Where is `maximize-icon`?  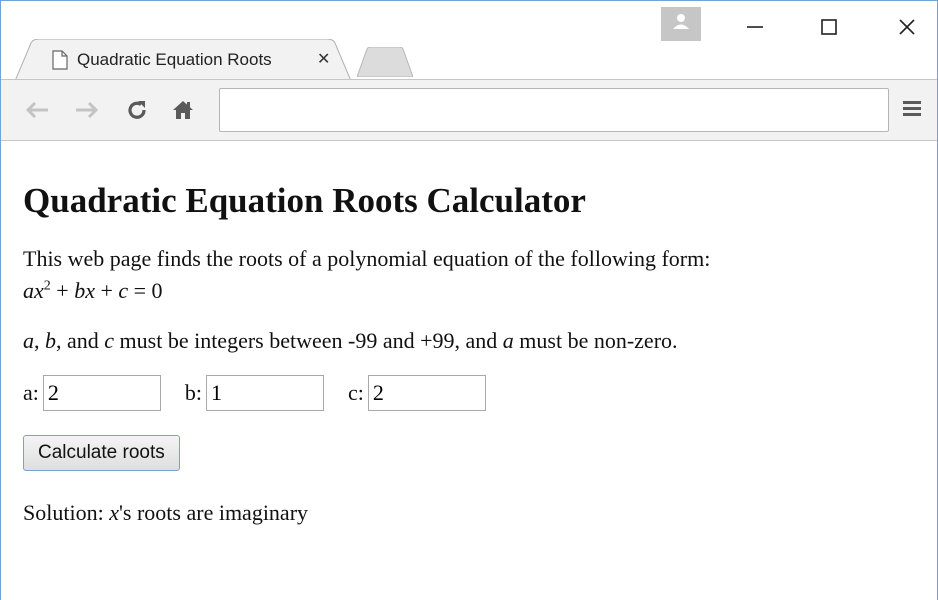 maximize-icon is located at coordinates (829, 27).